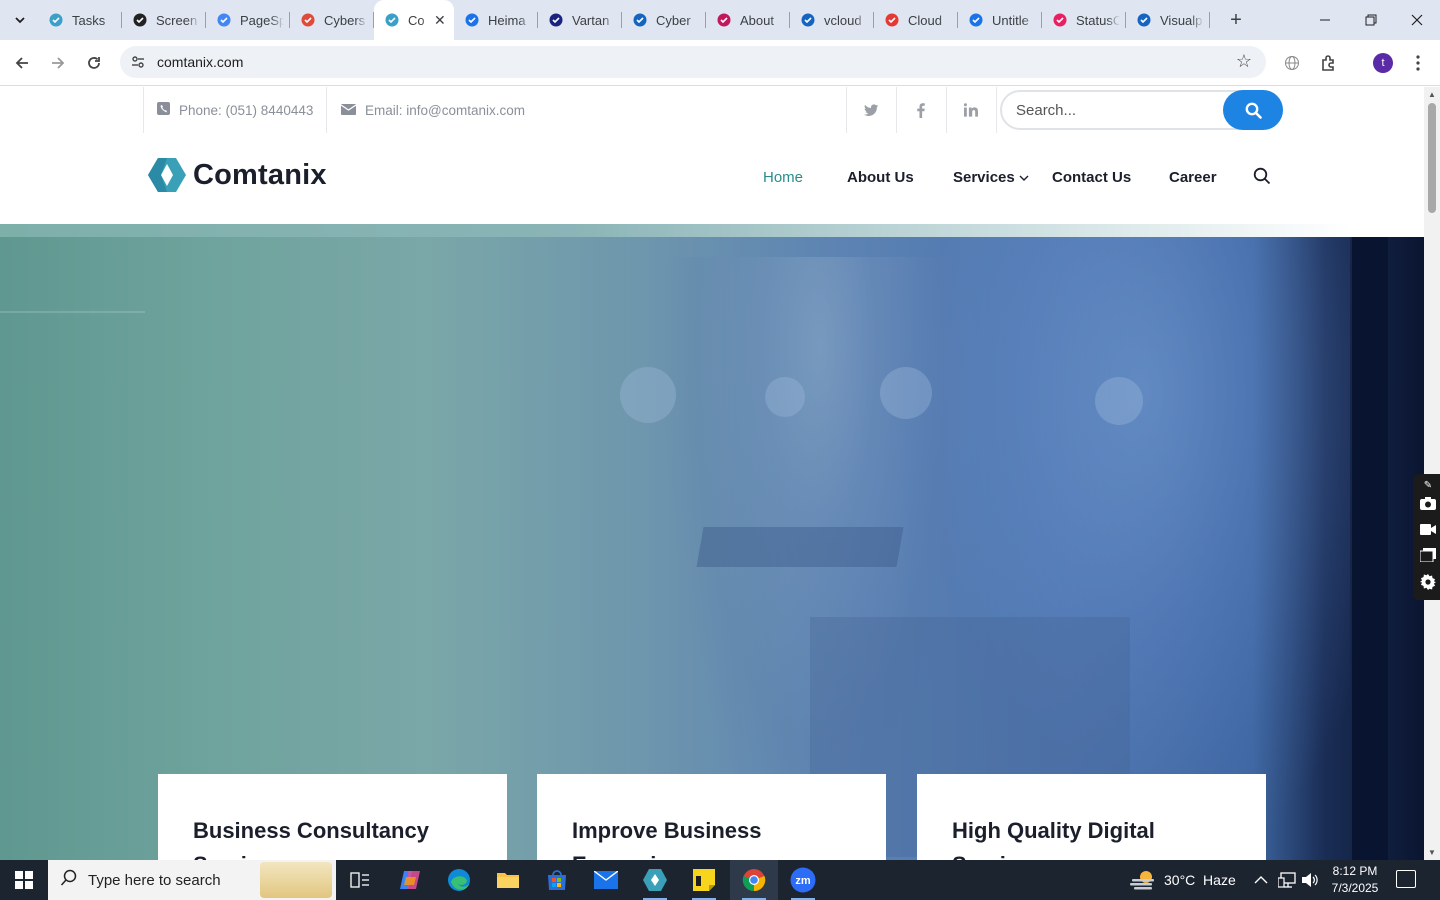 The height and width of the screenshot is (900, 1440). What do you see at coordinates (1383, 63) in the screenshot?
I see `profile-avatar: t` at bounding box center [1383, 63].